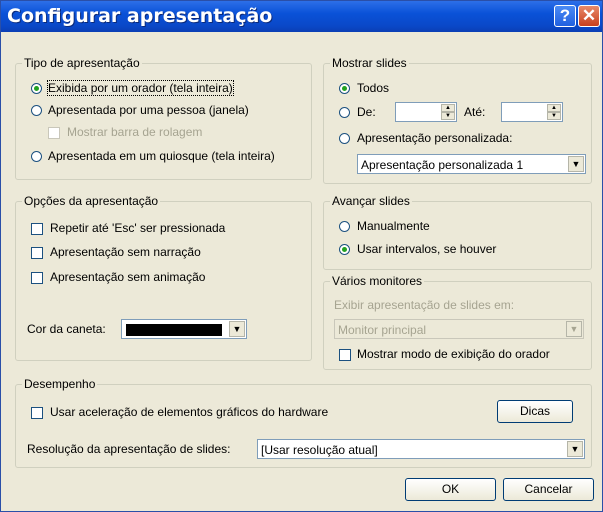 The image size is (603, 512). What do you see at coordinates (319, 450) in the screenshot?
I see `resolution-value: [Usar resolução atual]` at bounding box center [319, 450].